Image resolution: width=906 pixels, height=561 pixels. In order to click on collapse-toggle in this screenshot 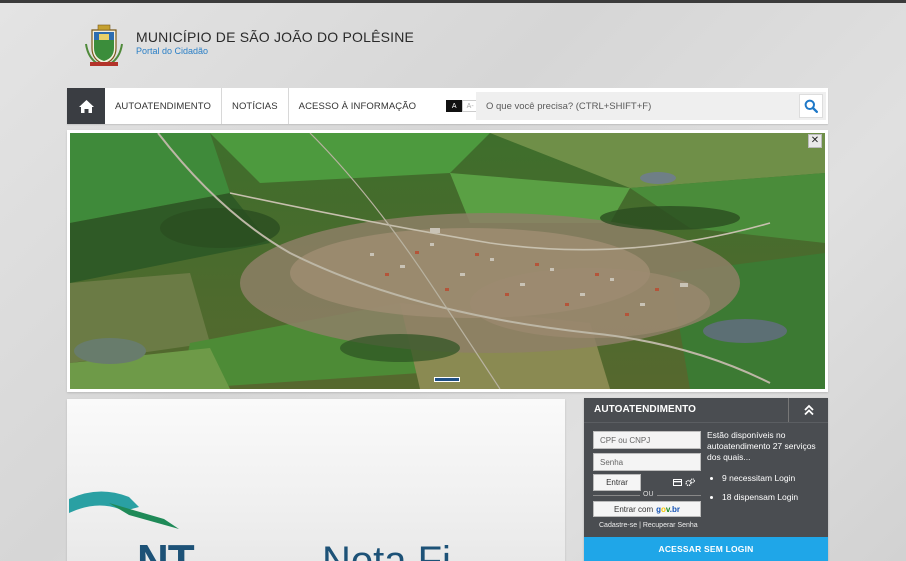, I will do `click(808, 410)`.